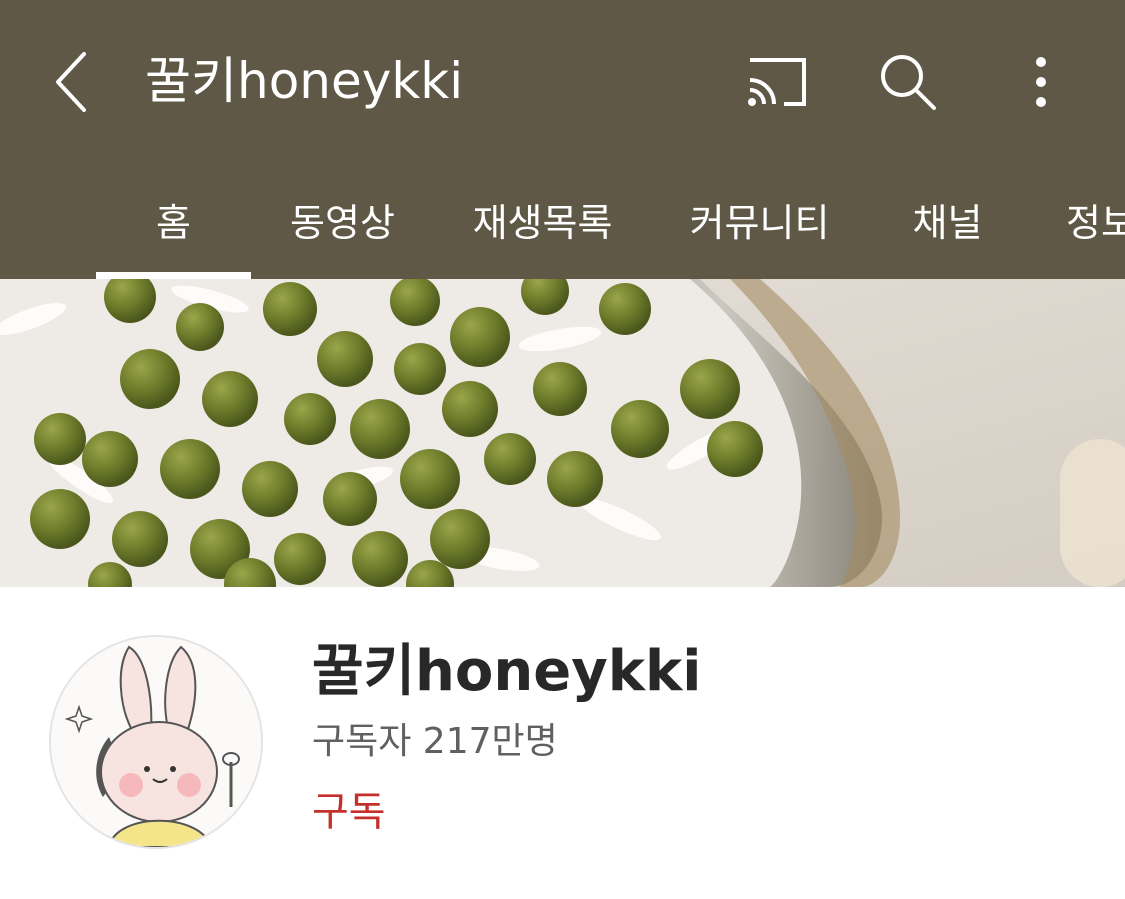 The height and width of the screenshot is (899, 1125). I want to click on search-icon, so click(908, 82).